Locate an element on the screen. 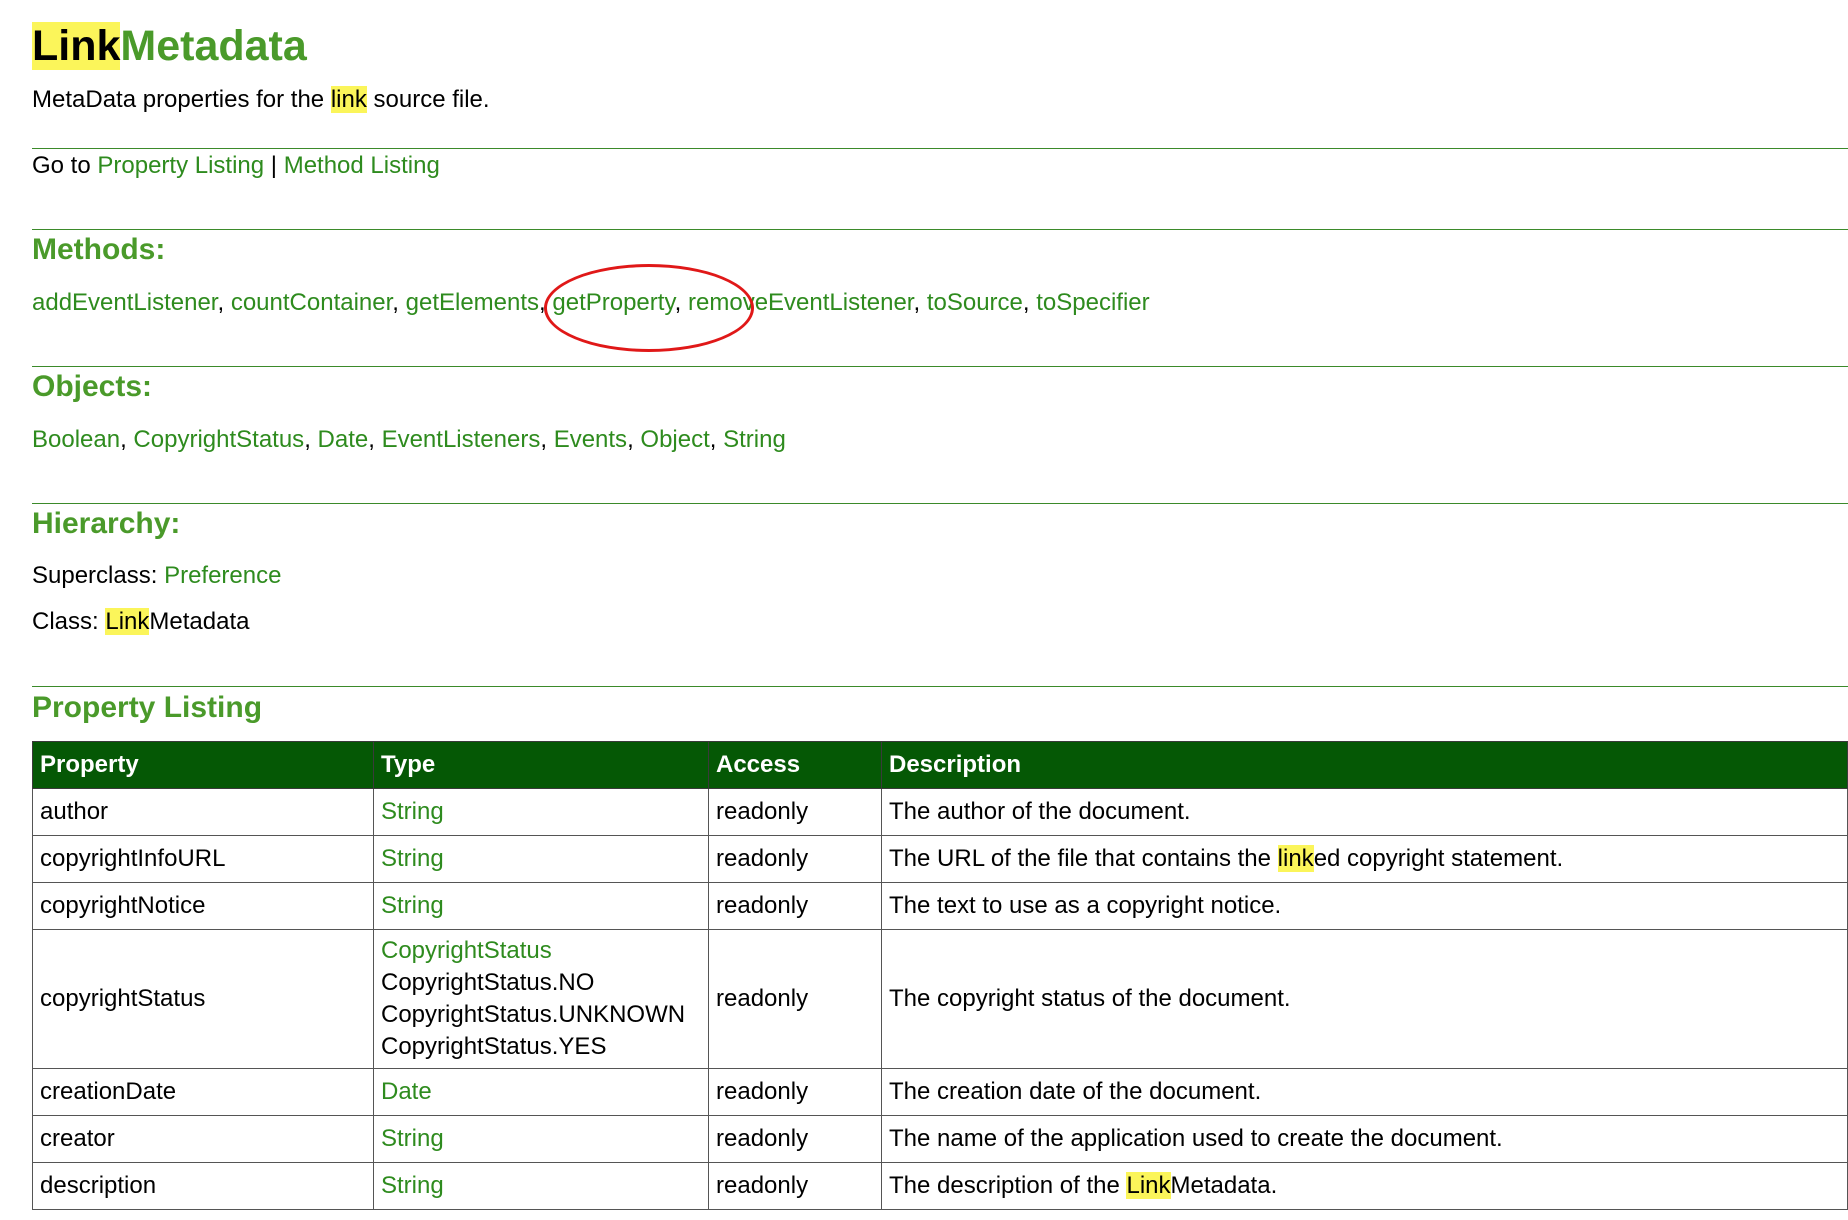  goto-nav: Go to Property Listing | Method Listing is located at coordinates (236, 165).